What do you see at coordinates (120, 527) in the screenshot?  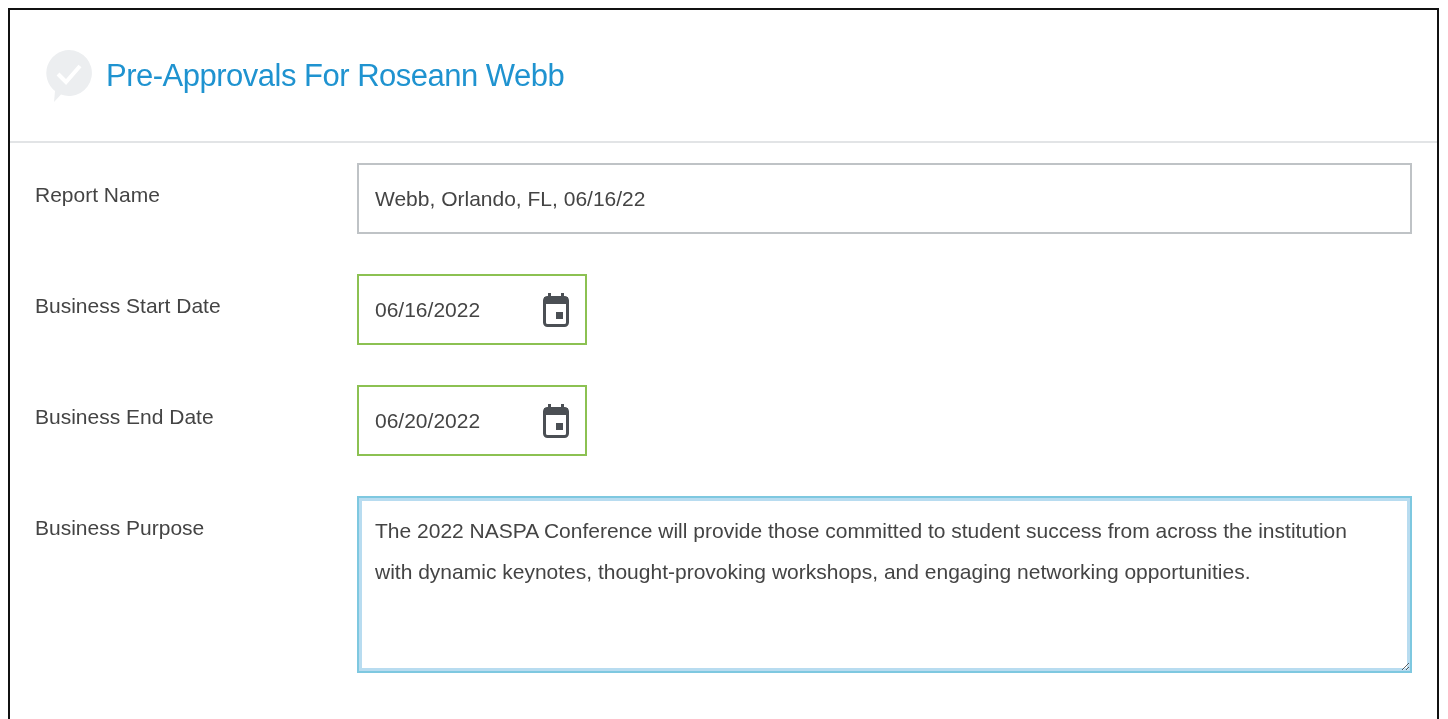 I see `field-label: Business Purpose` at bounding box center [120, 527].